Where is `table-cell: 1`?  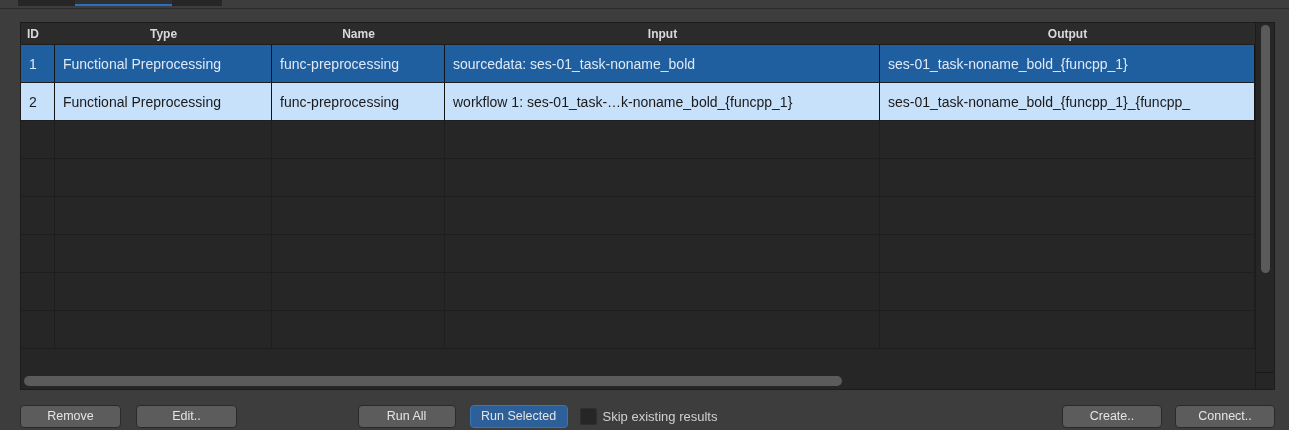 table-cell: 1 is located at coordinates (38, 64).